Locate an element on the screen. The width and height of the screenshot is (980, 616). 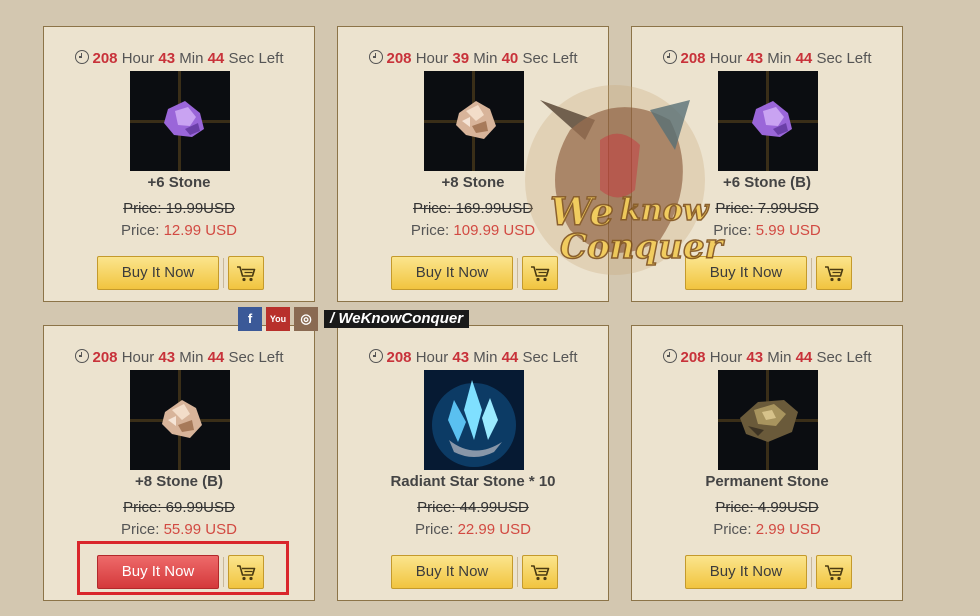
countdown-timer: 208 Hour 39 Min 40 Sec Left is located at coordinates (473, 58).